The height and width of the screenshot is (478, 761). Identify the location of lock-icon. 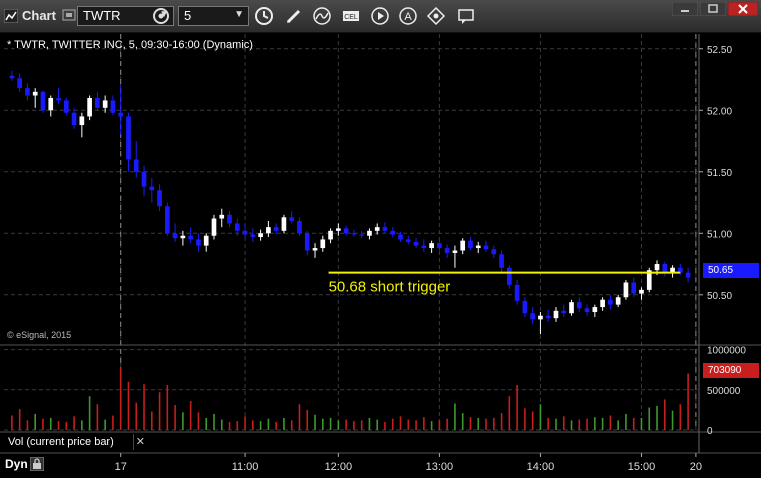
(37, 464).